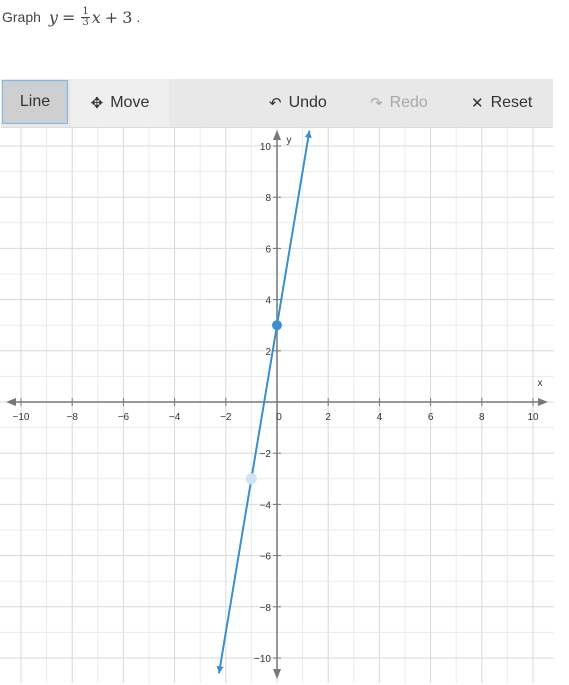  I want to click on prompt-period: ., so click(138, 17).